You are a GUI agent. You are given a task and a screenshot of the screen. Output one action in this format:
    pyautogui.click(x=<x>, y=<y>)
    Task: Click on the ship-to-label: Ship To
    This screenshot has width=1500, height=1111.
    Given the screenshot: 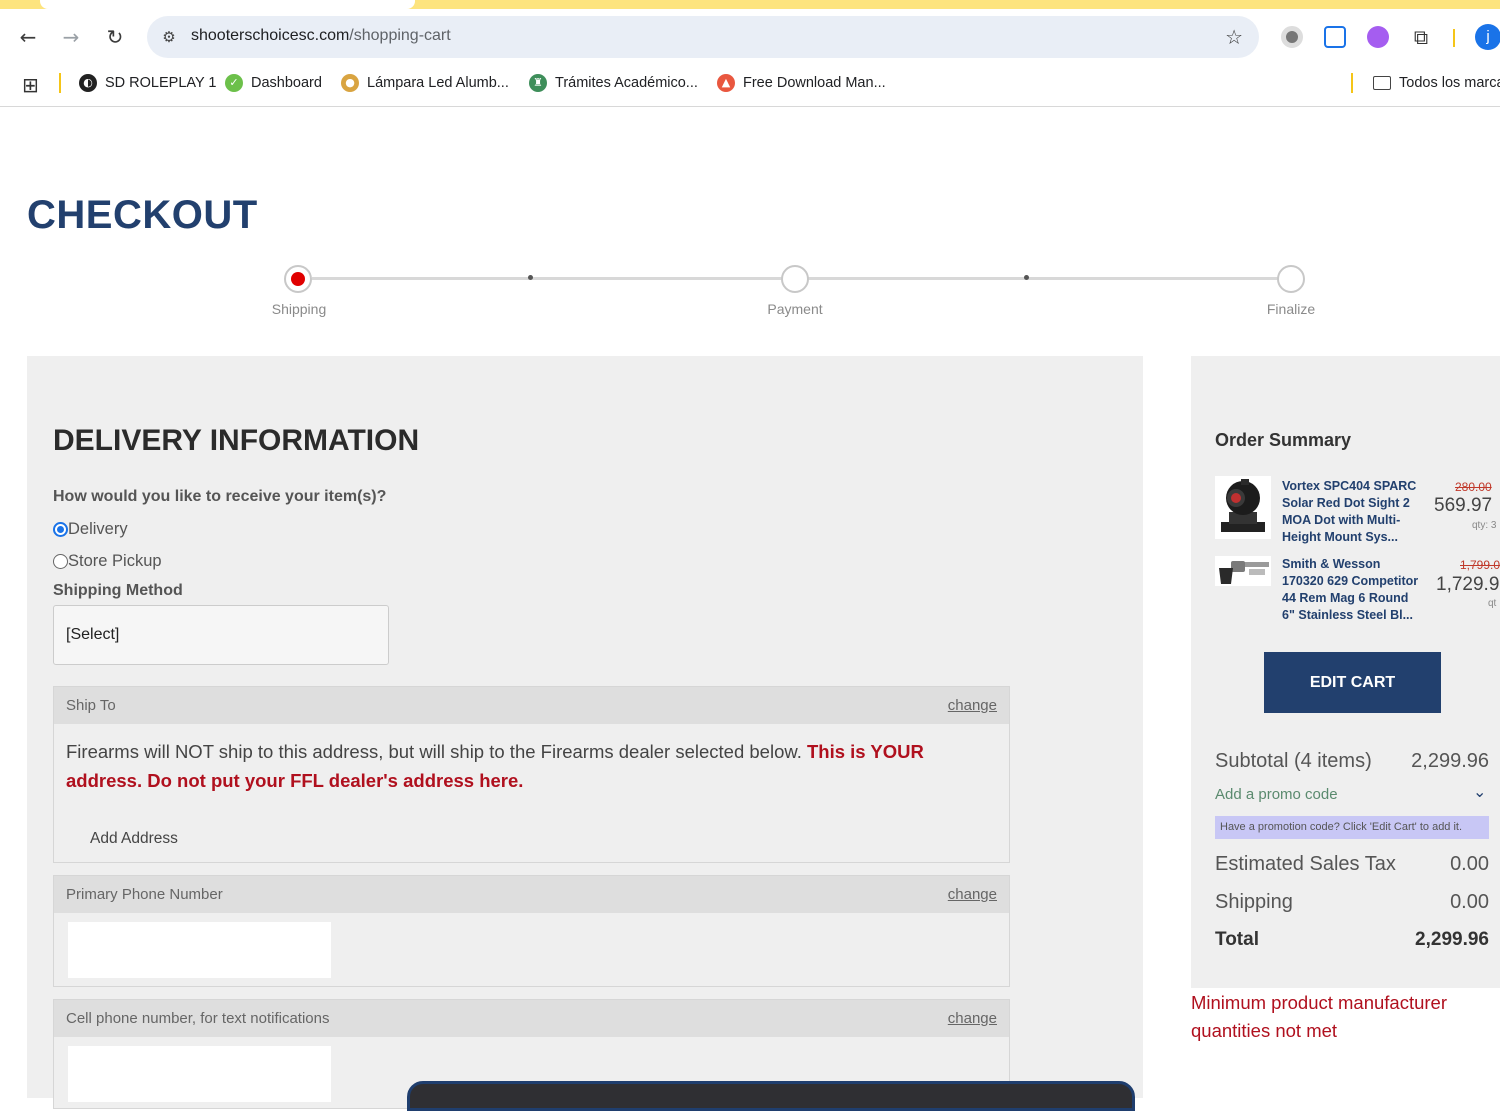 What is the action you would take?
    pyautogui.click(x=91, y=705)
    